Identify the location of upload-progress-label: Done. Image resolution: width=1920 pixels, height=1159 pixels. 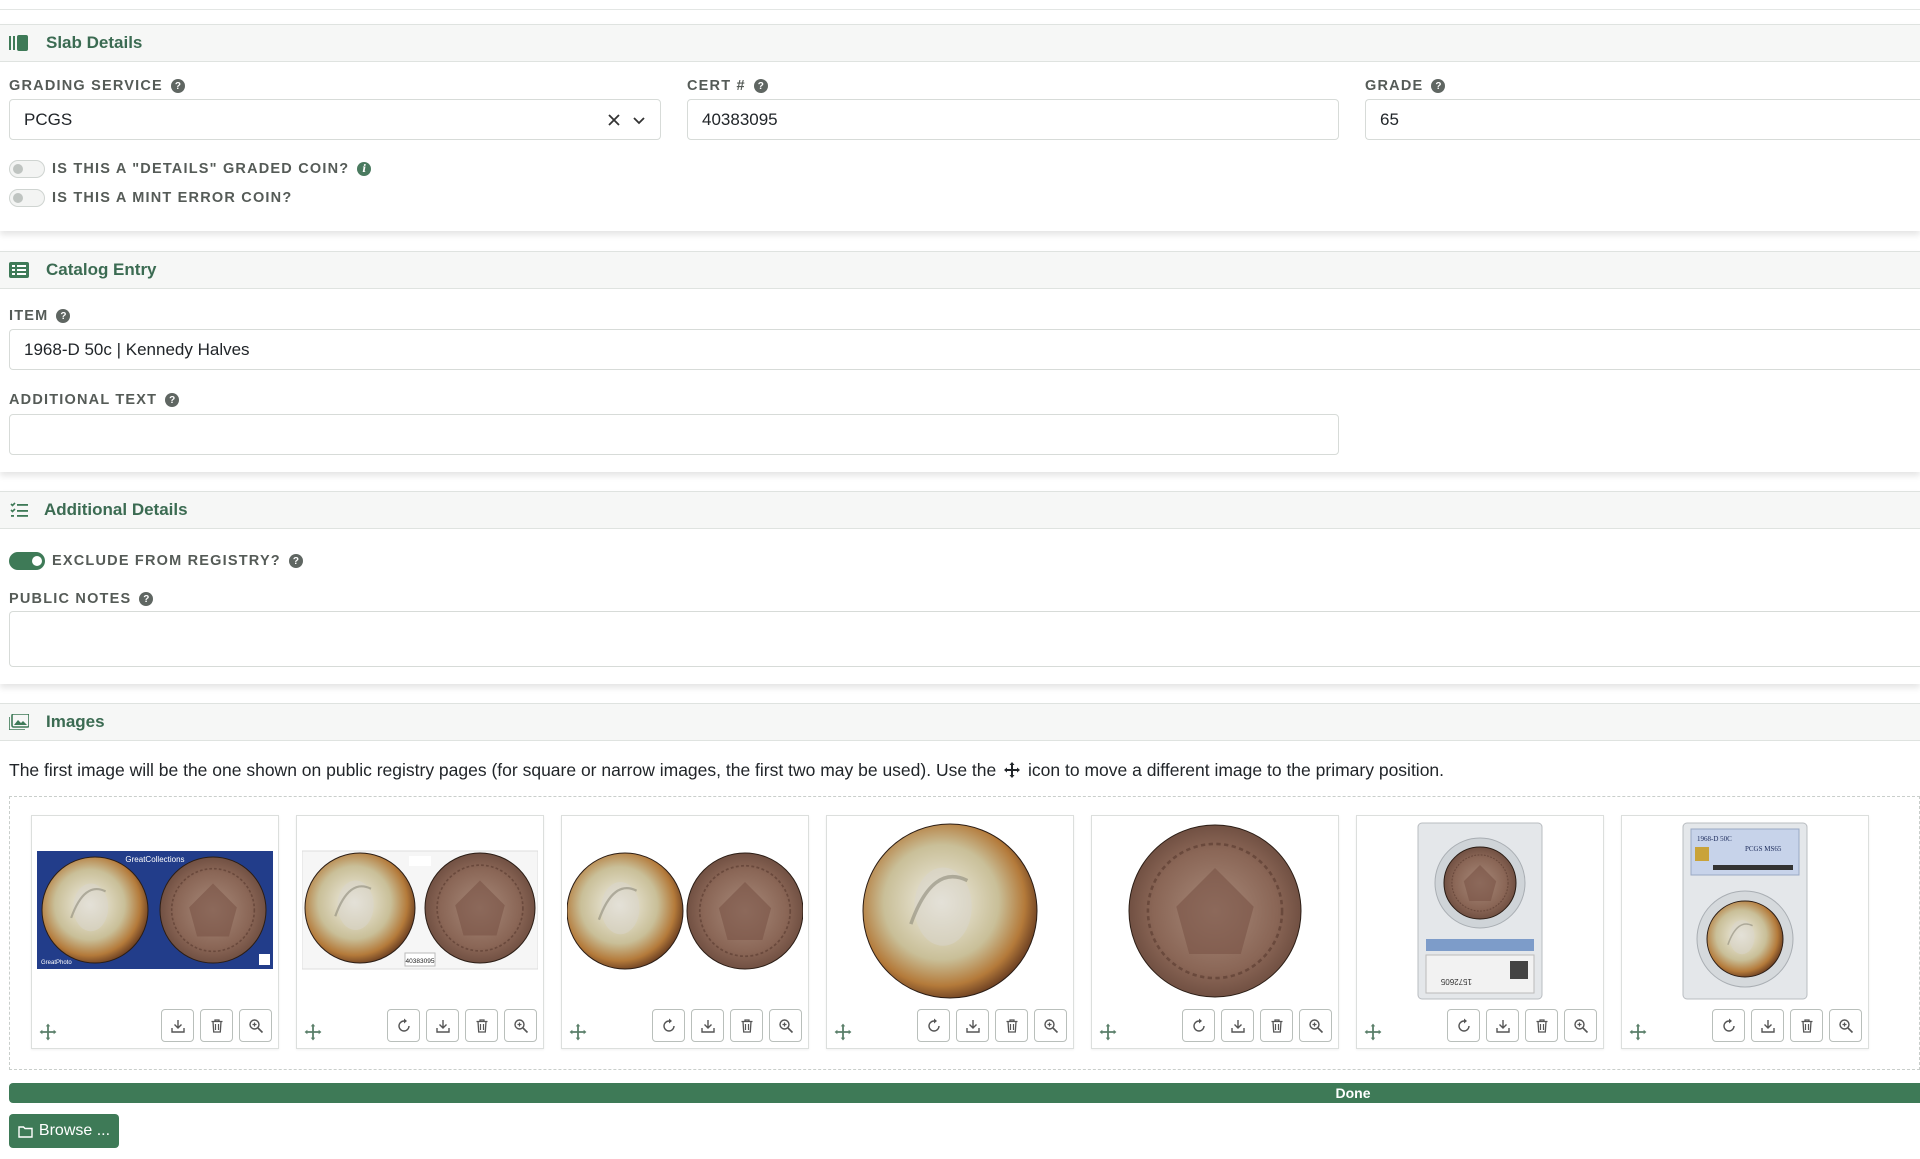
(1353, 1093).